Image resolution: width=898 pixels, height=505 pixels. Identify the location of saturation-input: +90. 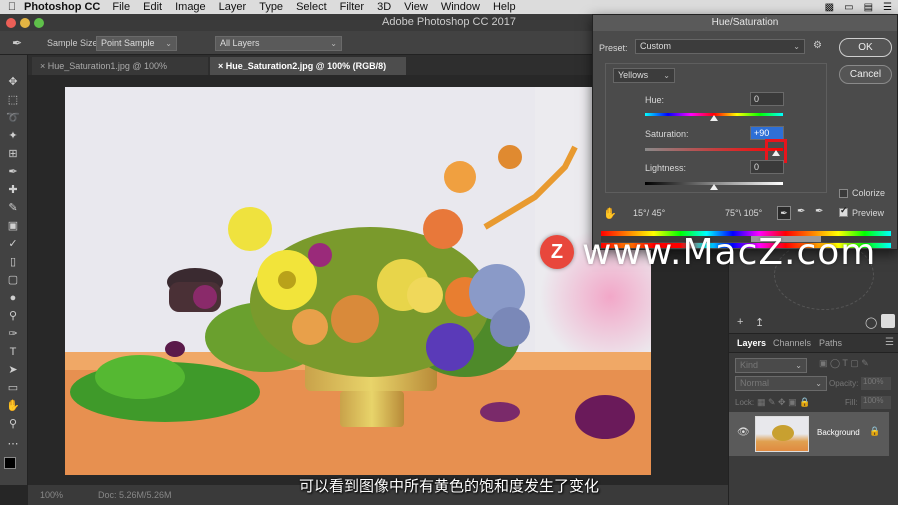
(767, 133).